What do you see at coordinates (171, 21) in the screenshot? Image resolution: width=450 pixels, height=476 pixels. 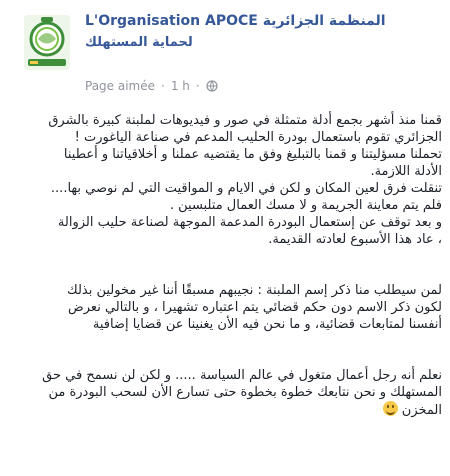 I see `page-title-latin: L'Organisation APOCE` at bounding box center [171, 21].